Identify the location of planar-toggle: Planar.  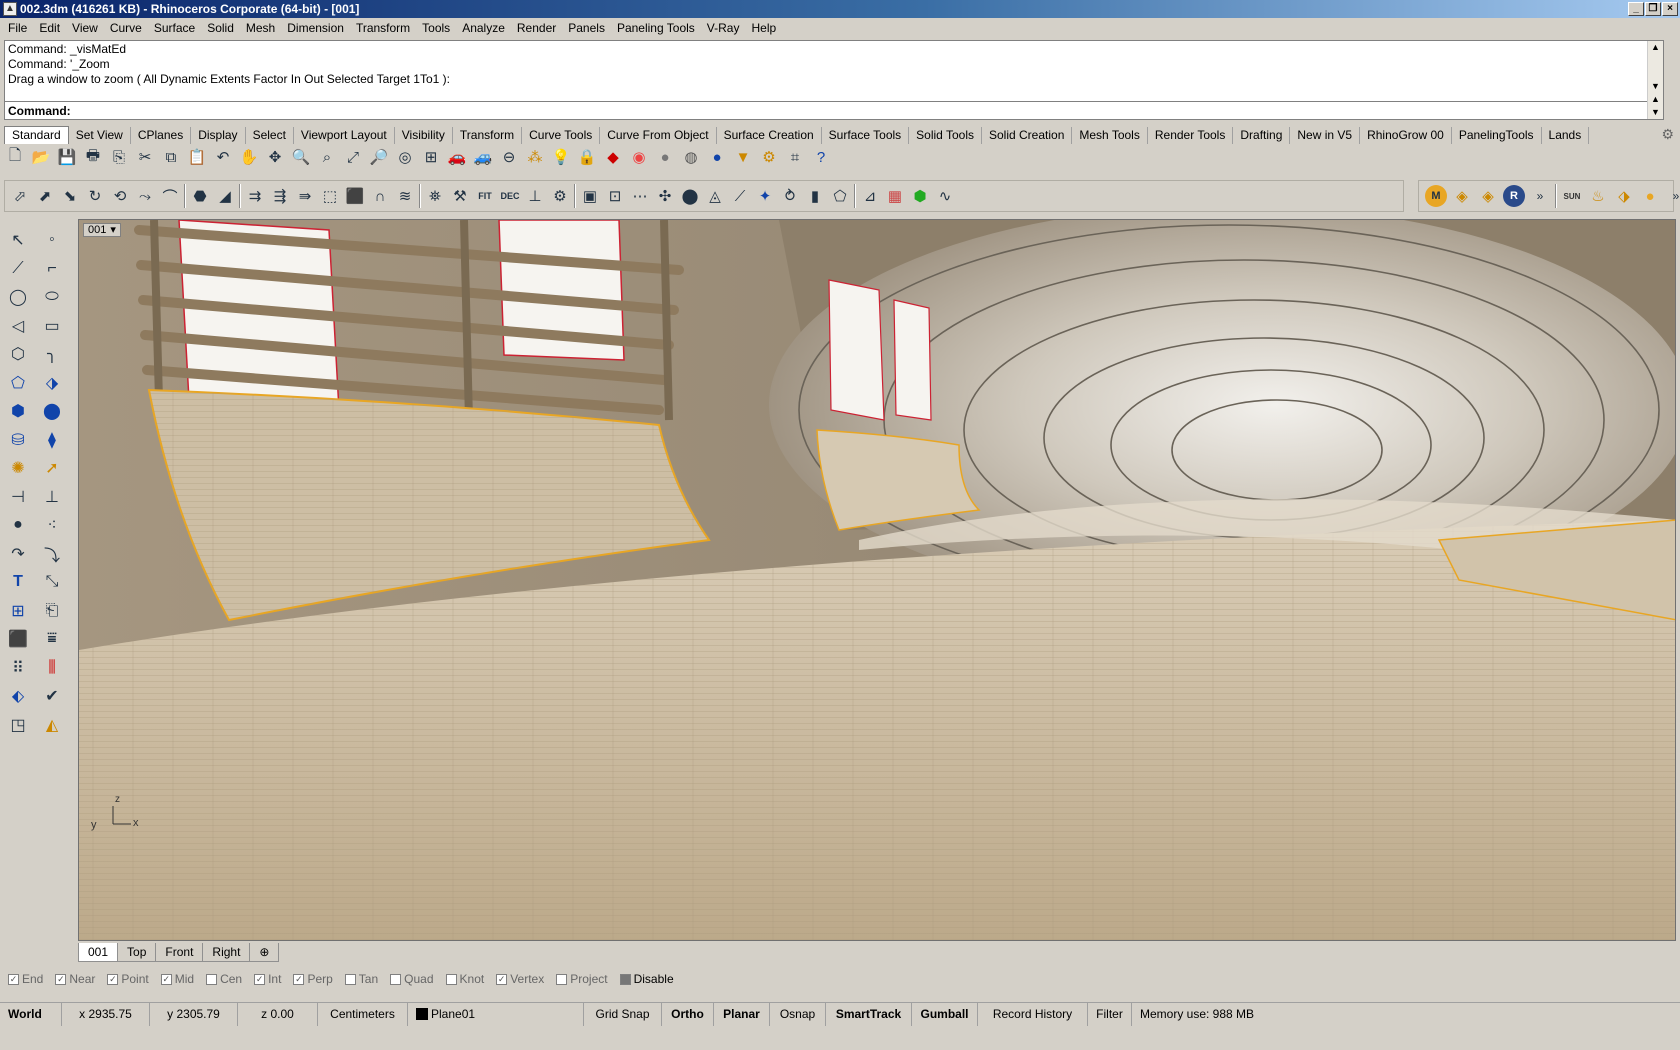
(742, 1014).